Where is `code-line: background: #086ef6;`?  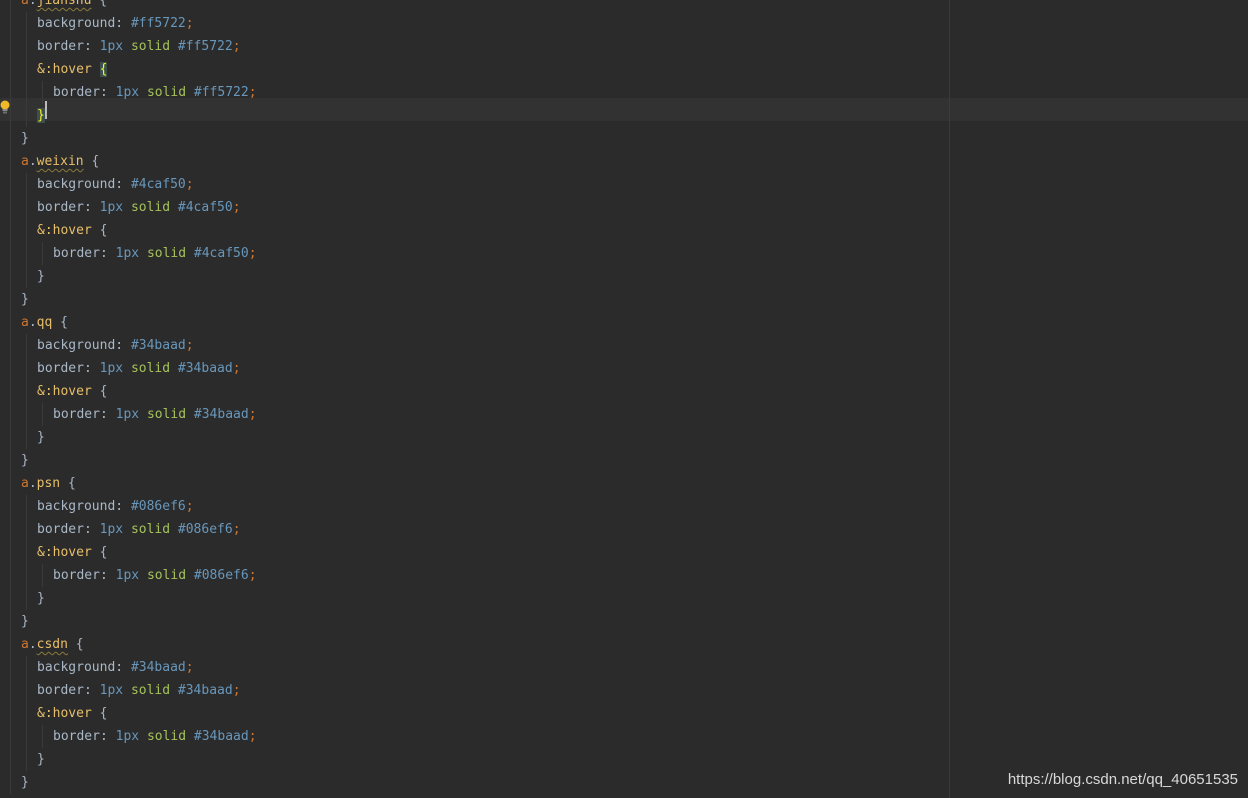
code-line: background: #086ef6; is located at coordinates (115, 506).